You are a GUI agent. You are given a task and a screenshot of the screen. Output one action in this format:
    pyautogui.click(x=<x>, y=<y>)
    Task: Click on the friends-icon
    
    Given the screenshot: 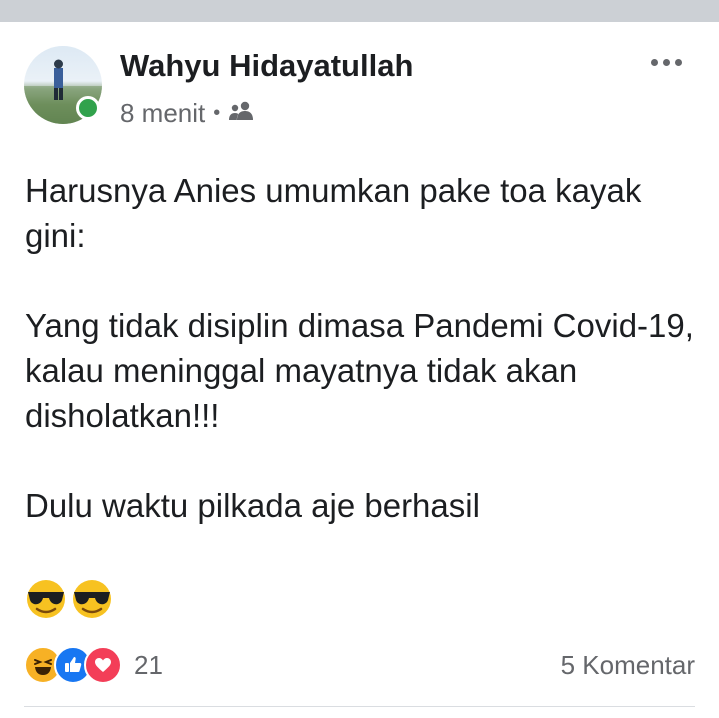 What is the action you would take?
    pyautogui.click(x=241, y=113)
    